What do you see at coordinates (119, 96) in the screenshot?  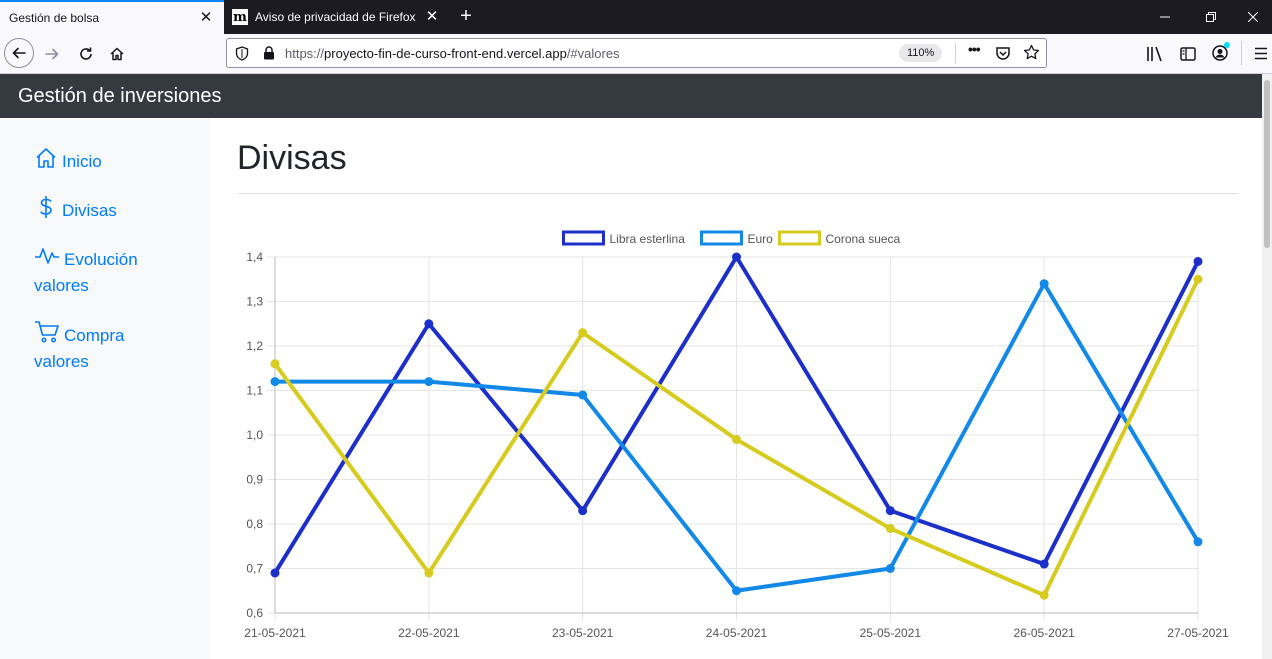 I see `app-title: Gestión de inversiones` at bounding box center [119, 96].